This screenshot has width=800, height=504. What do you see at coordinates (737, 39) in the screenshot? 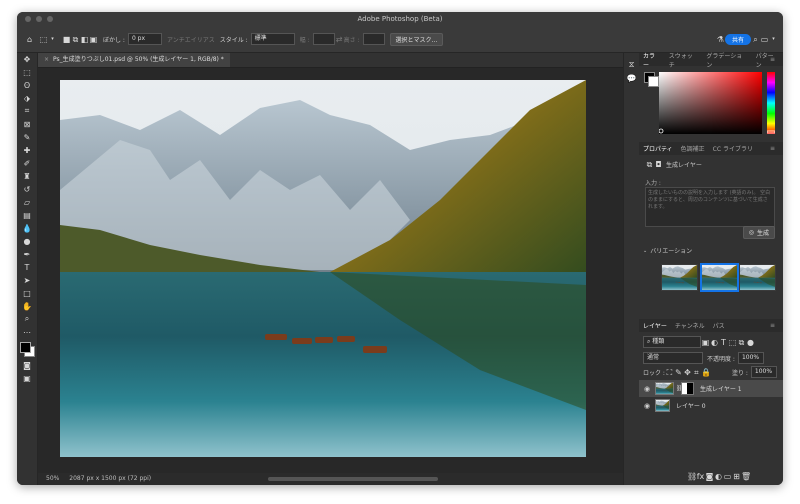
I see `share-button: 共有` at bounding box center [737, 39].